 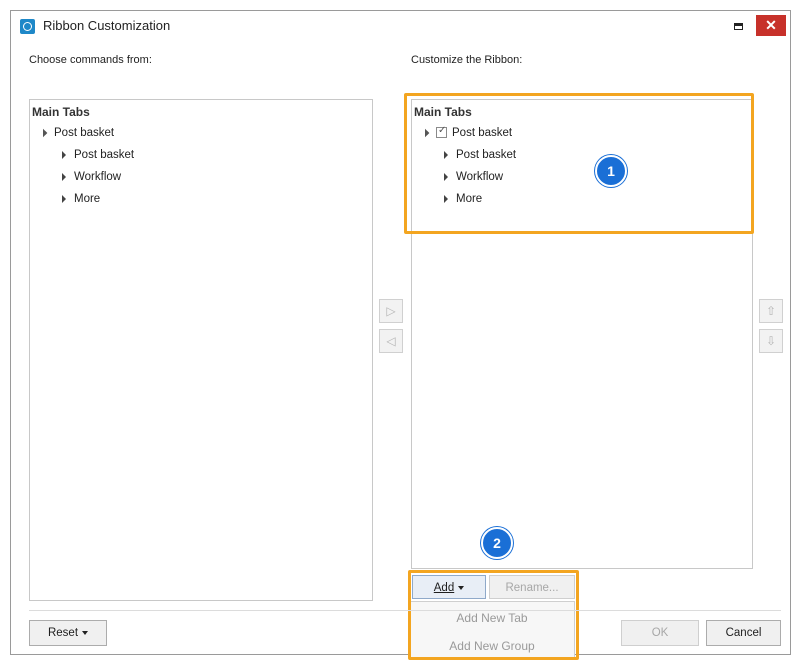 I want to click on commands-tree-header: Main Tabs, so click(x=61, y=112).